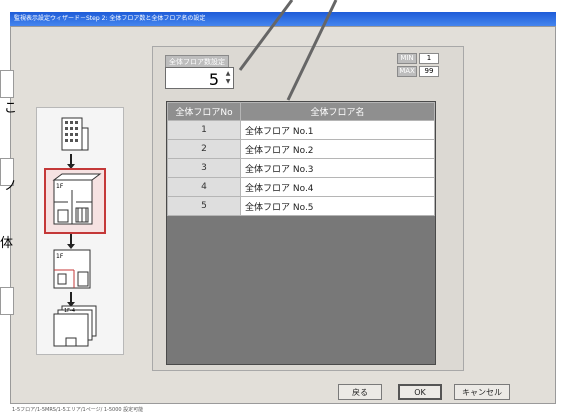  What do you see at coordinates (204, 149) in the screenshot?
I see `floor-no-cell: 2` at bounding box center [204, 149].